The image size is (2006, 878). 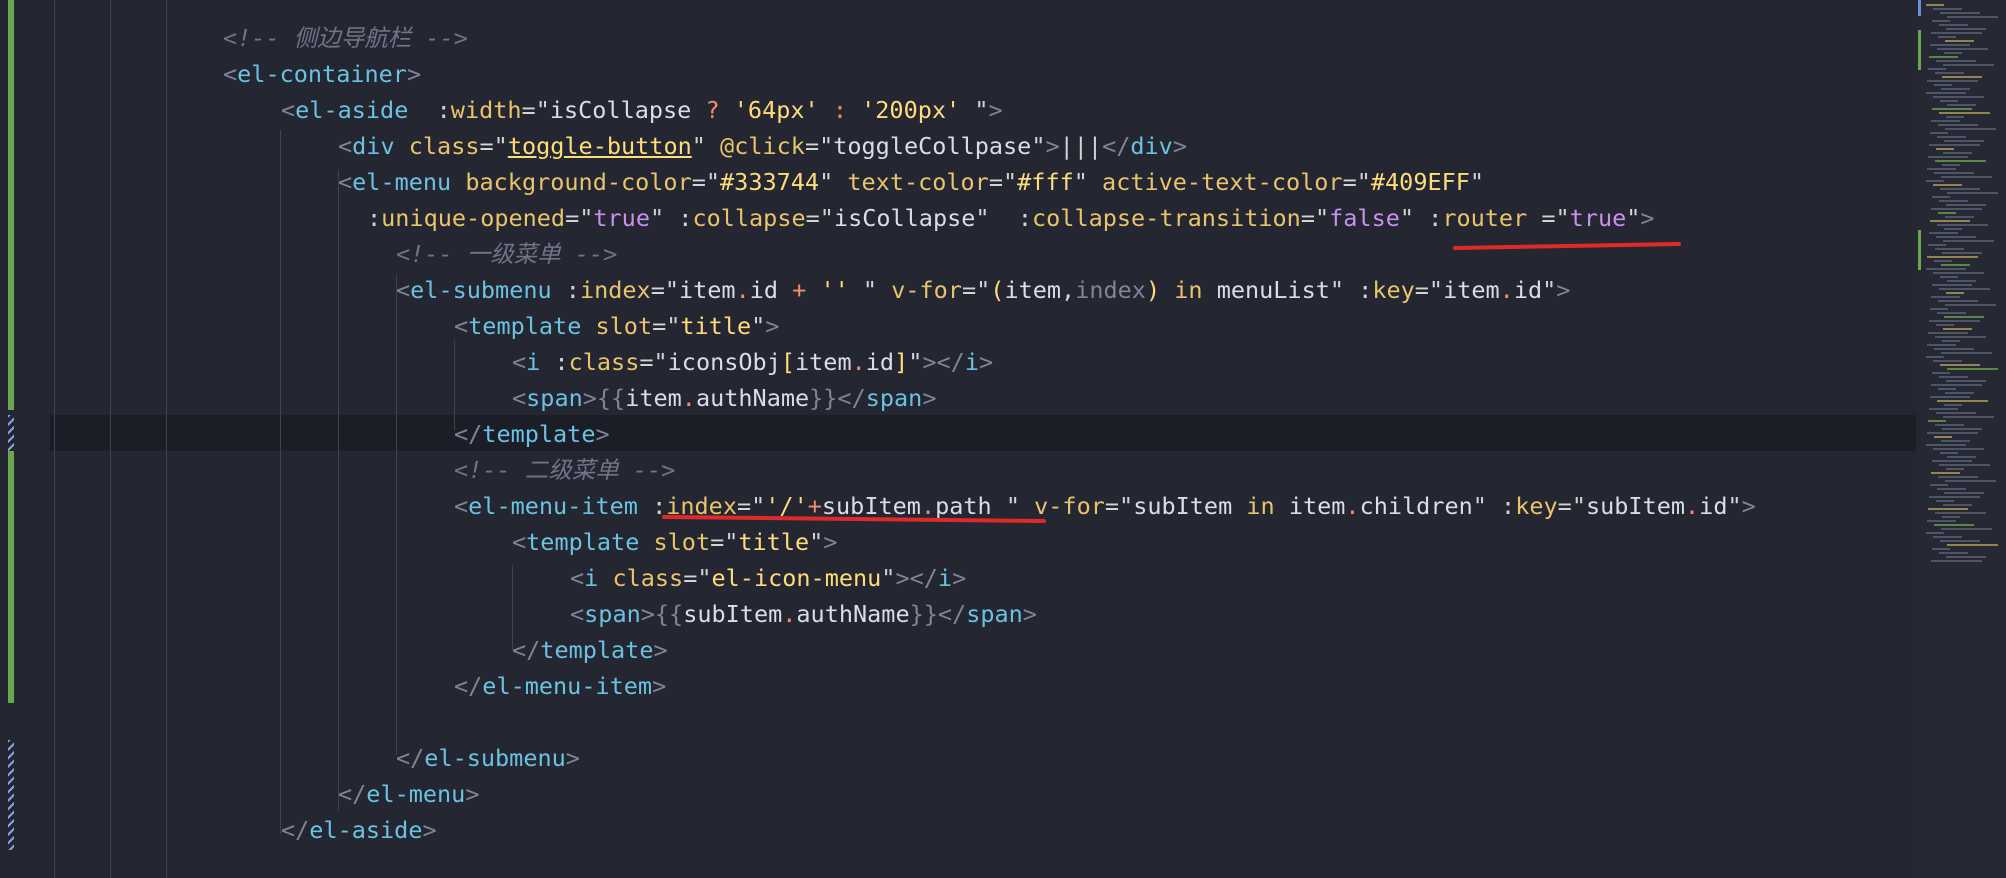 I want to click on code-token: el-aside, so click(x=366, y=830).